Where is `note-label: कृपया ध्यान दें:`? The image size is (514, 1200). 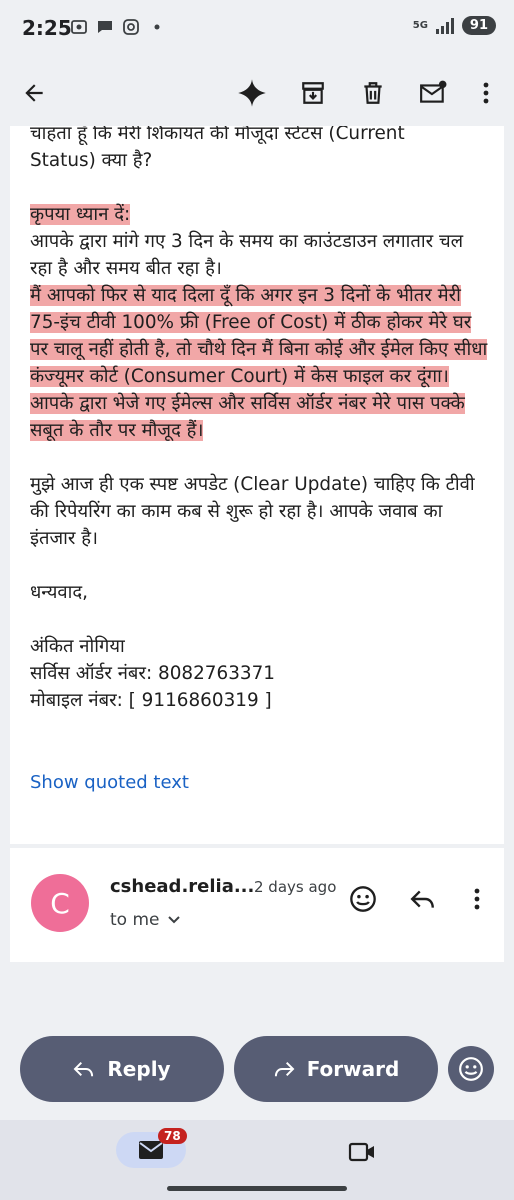
note-label: कृपया ध्यान दें: is located at coordinates (80, 214).